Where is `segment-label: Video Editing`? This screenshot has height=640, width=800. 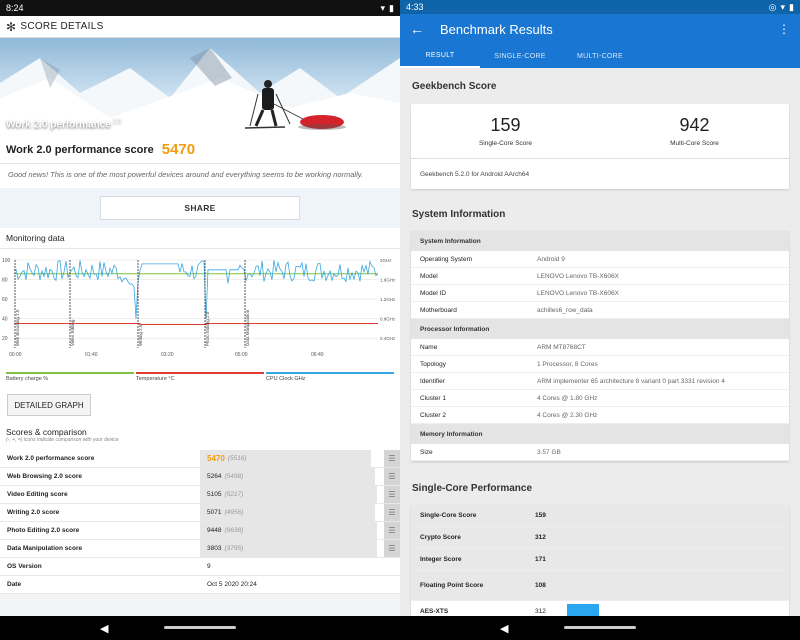
segment-label: Video Editing is located at coordinates (72, 332).